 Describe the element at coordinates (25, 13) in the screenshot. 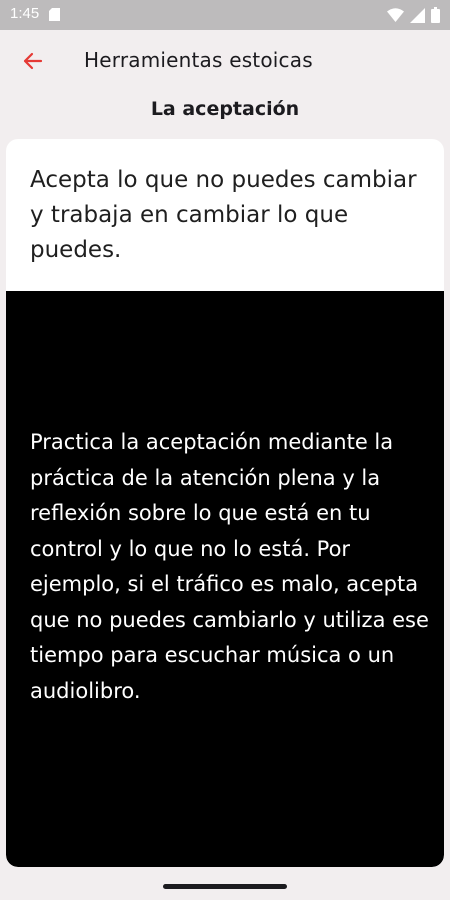

I see `status-time: 1:45` at that location.